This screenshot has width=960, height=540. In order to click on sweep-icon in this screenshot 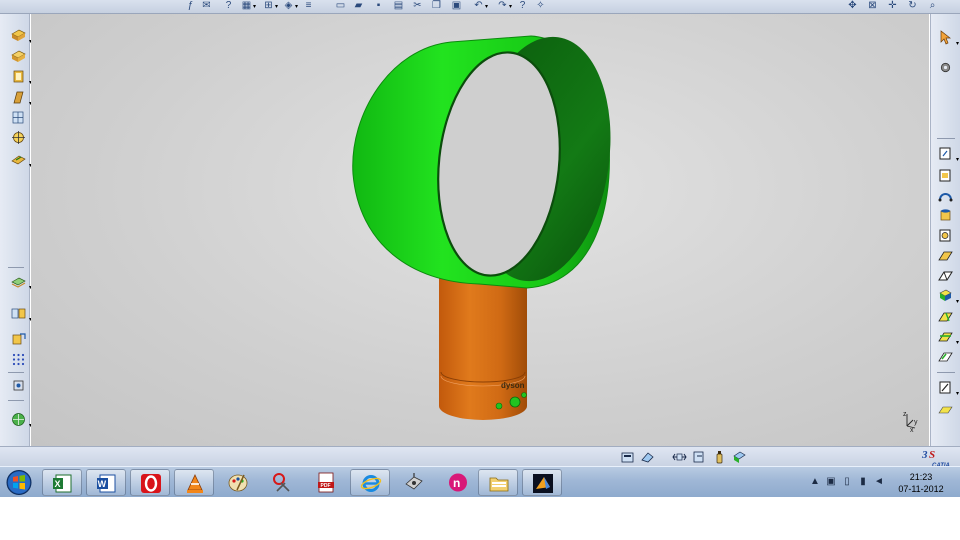, I will do `click(945, 195)`.